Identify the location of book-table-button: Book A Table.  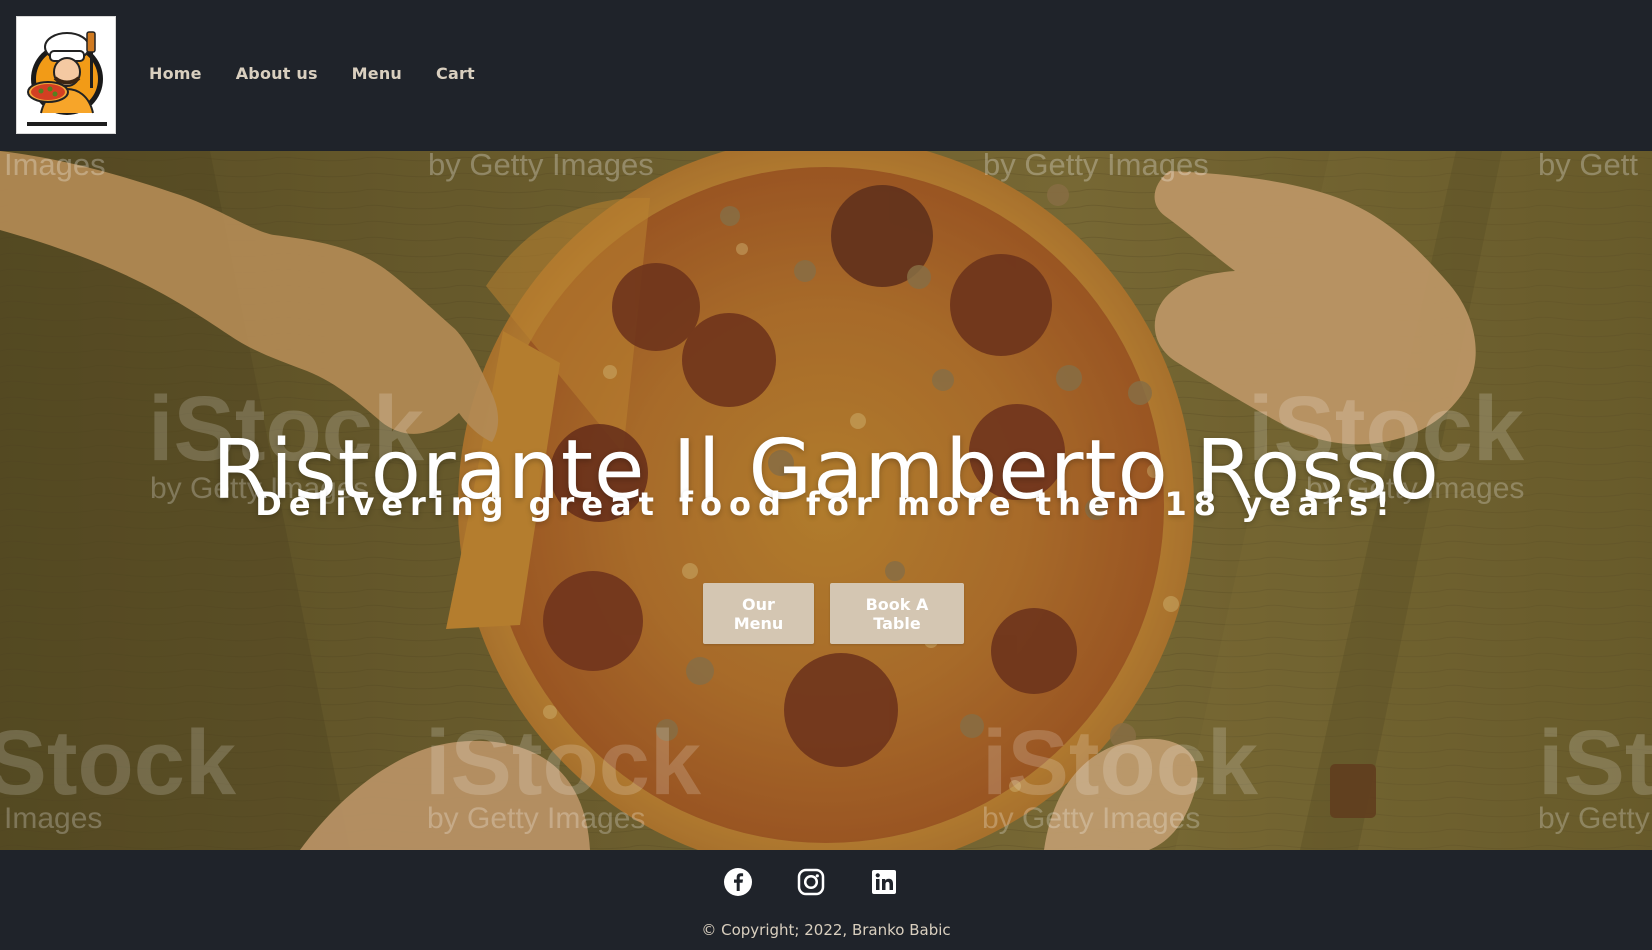
(897, 613).